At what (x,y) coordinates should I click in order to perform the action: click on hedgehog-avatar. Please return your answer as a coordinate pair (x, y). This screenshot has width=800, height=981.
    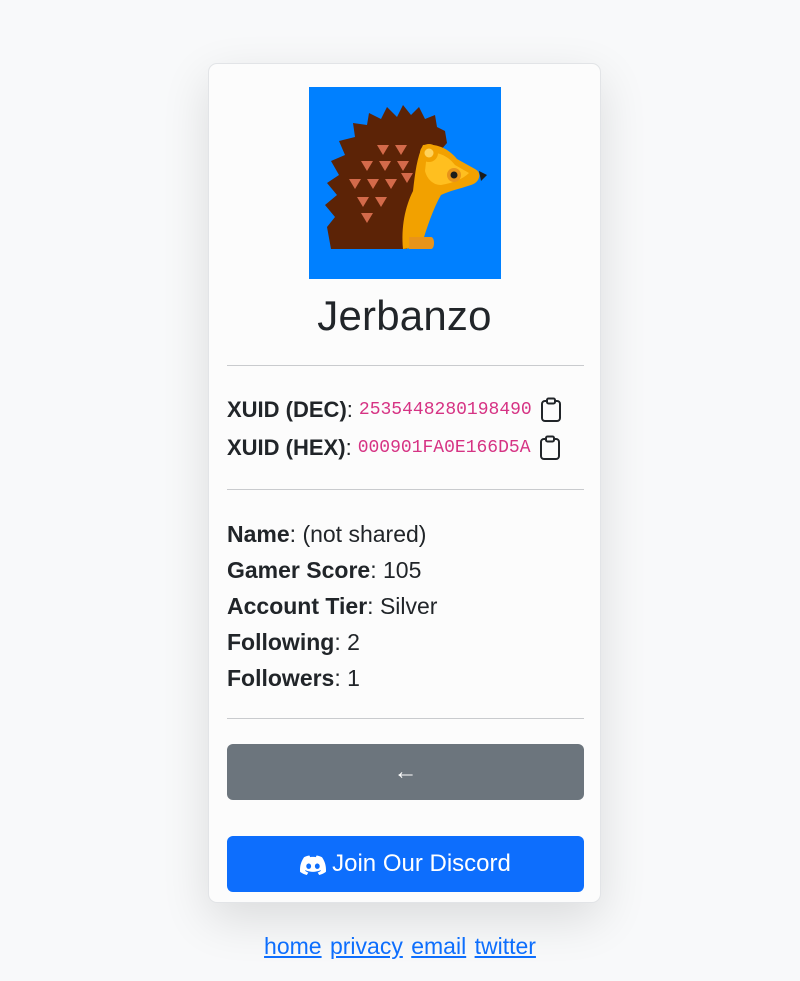
    Looking at the image, I should click on (405, 183).